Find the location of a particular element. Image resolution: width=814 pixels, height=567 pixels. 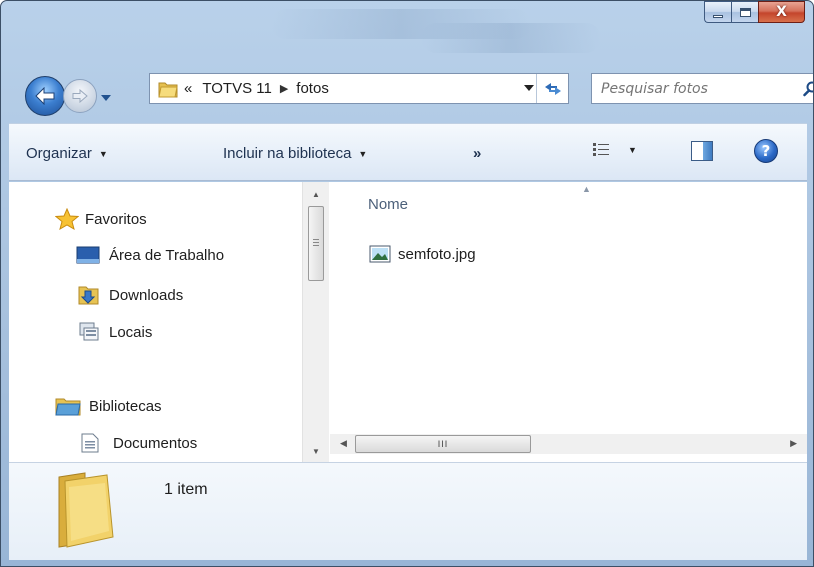

scroll-down-icon: ▼ is located at coordinates (316, 451).